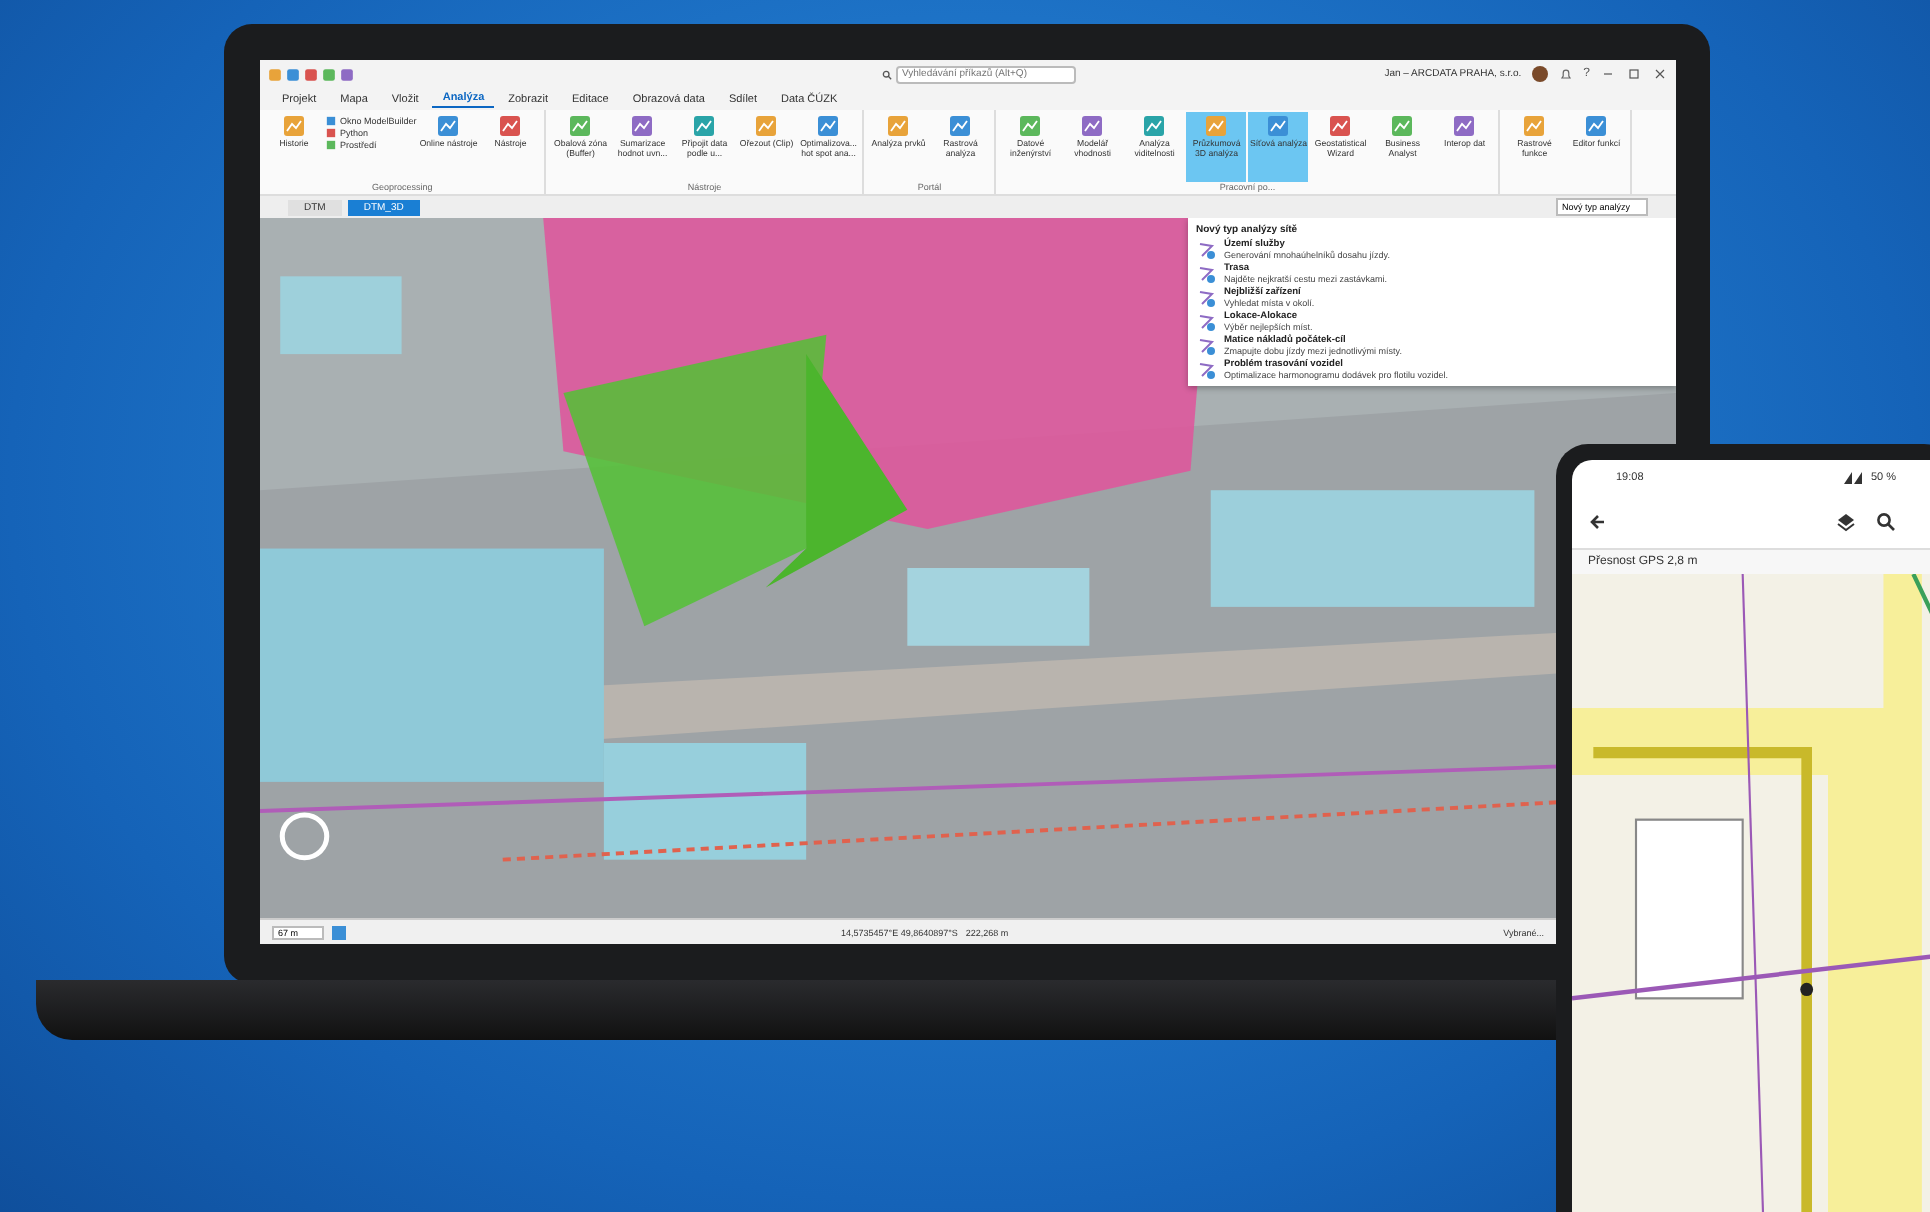 Image resolution: width=1930 pixels, height=1212 pixels. What do you see at coordinates (1854, 478) in the screenshot?
I see `signal-icon` at bounding box center [1854, 478].